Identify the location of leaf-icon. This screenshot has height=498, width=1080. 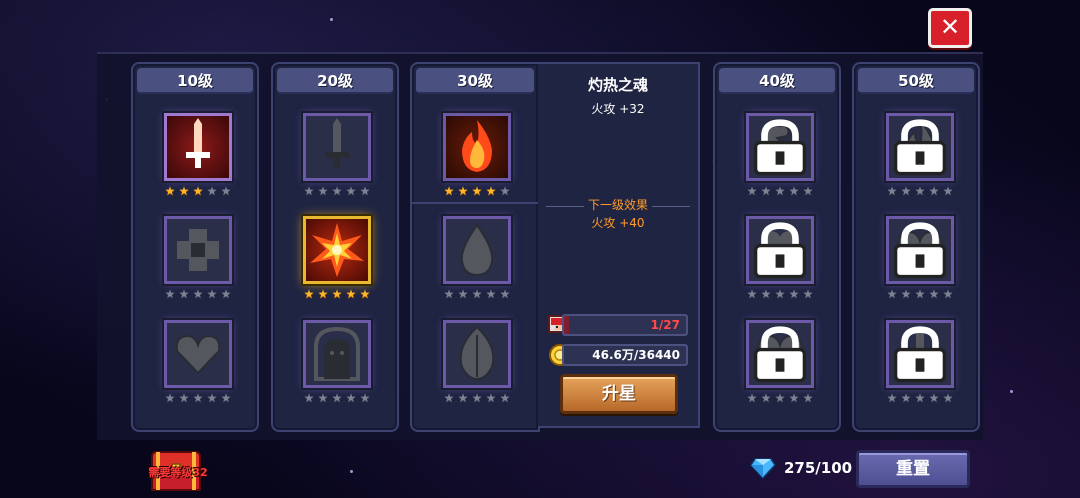
(477, 353).